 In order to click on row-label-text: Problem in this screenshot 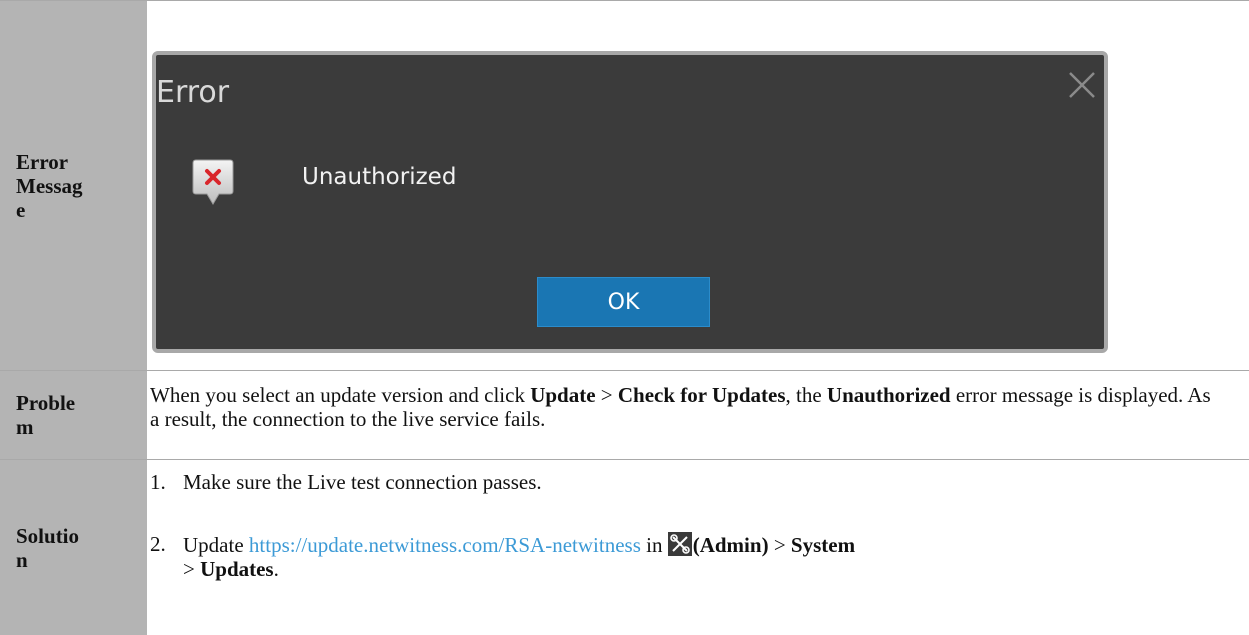, I will do `click(46, 415)`.